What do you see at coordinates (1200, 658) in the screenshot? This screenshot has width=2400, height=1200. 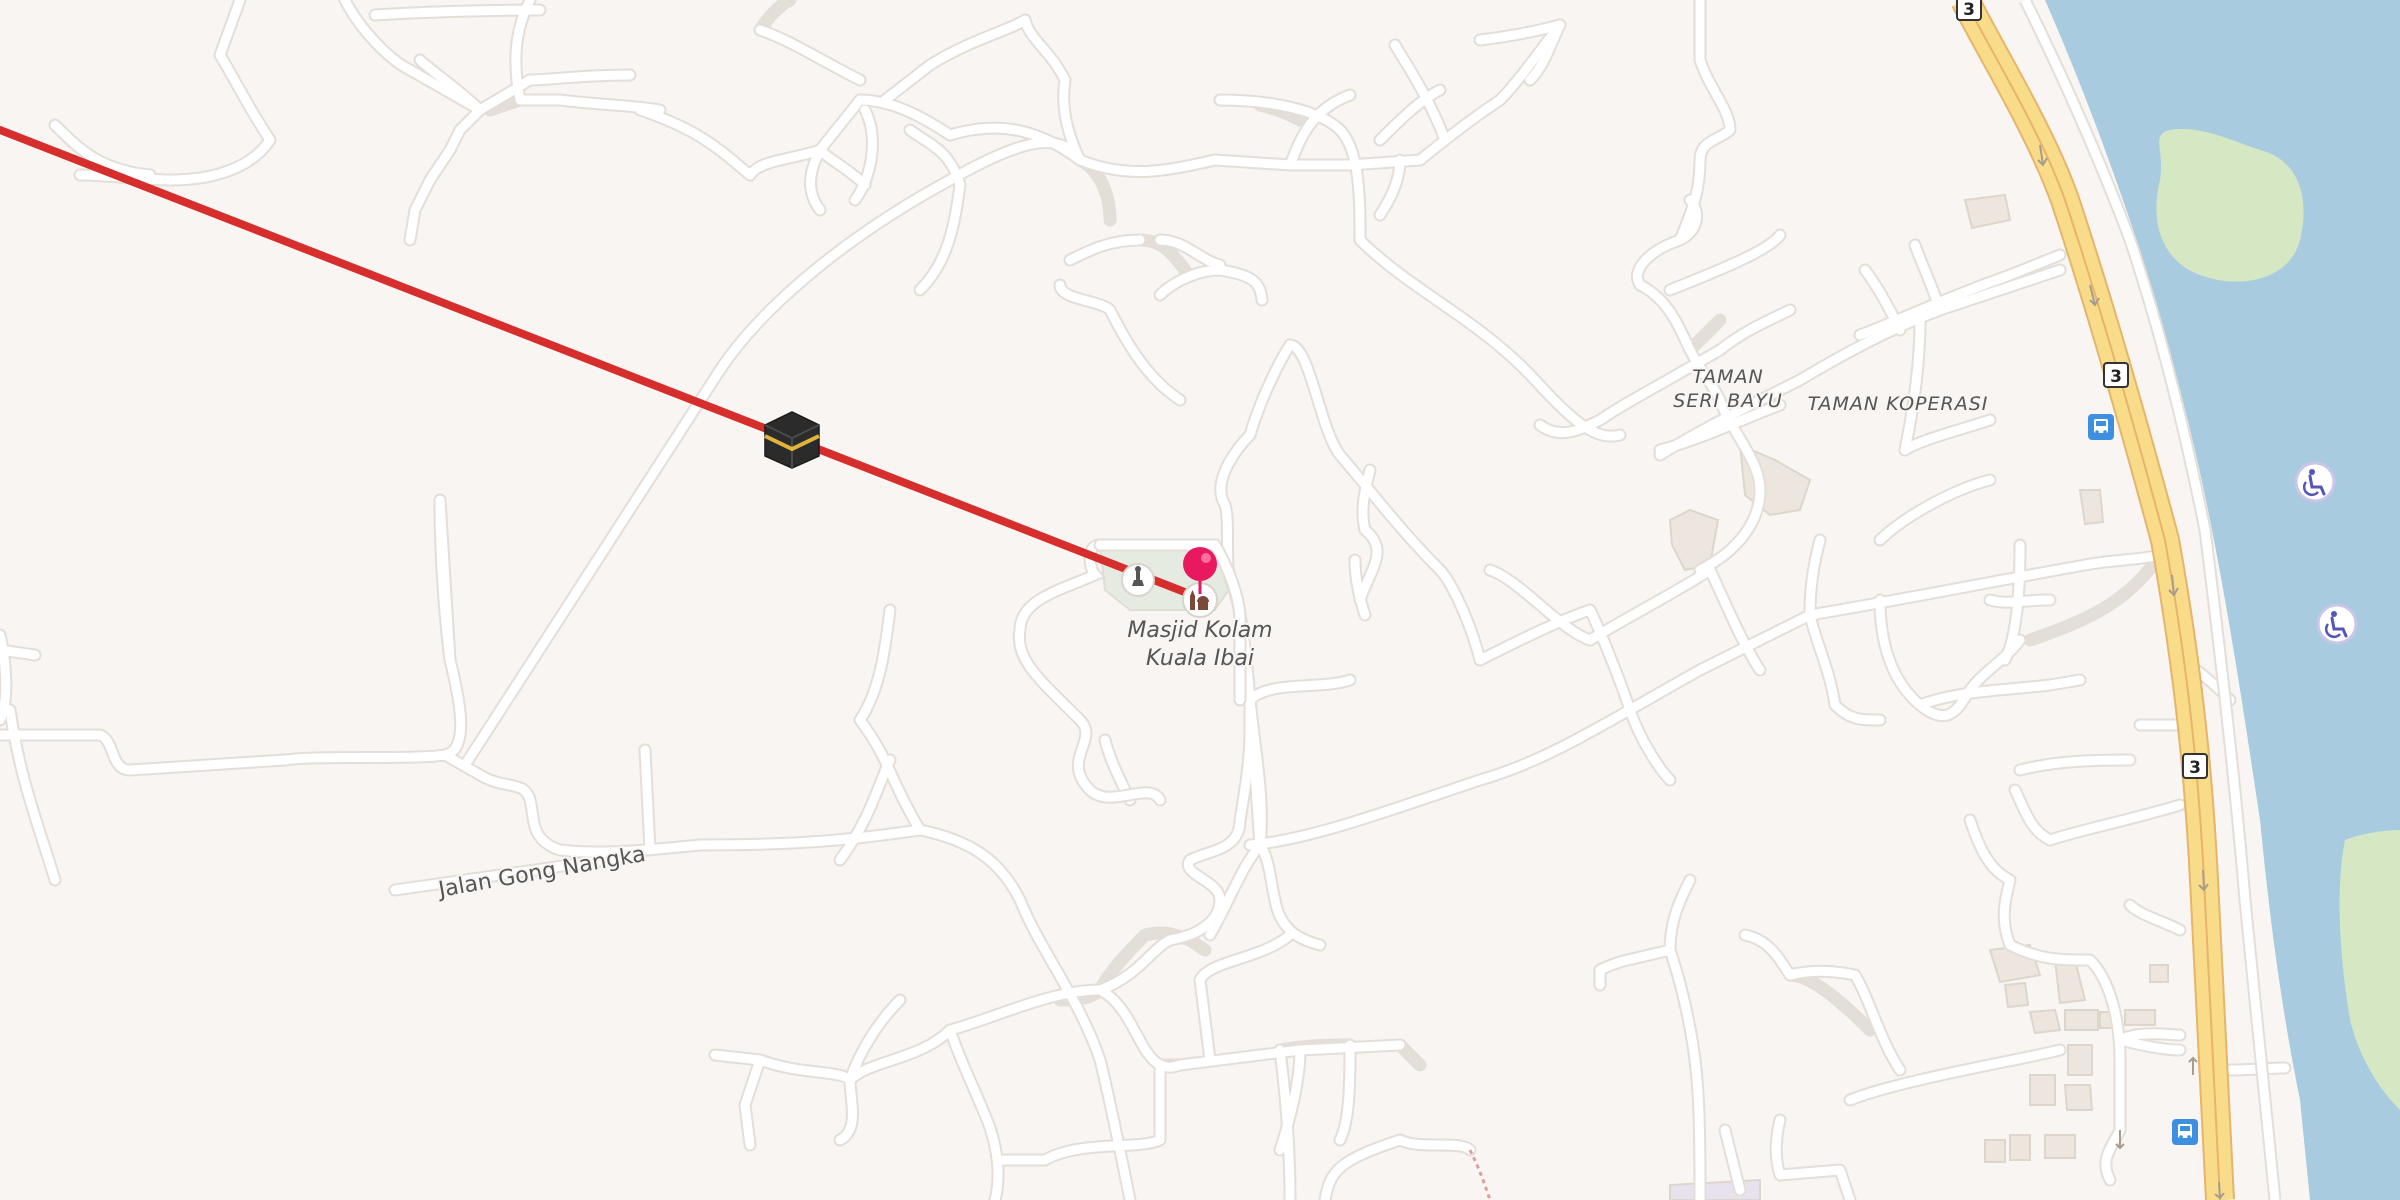 I see `poi-name-line2: Kuala Ibai` at bounding box center [1200, 658].